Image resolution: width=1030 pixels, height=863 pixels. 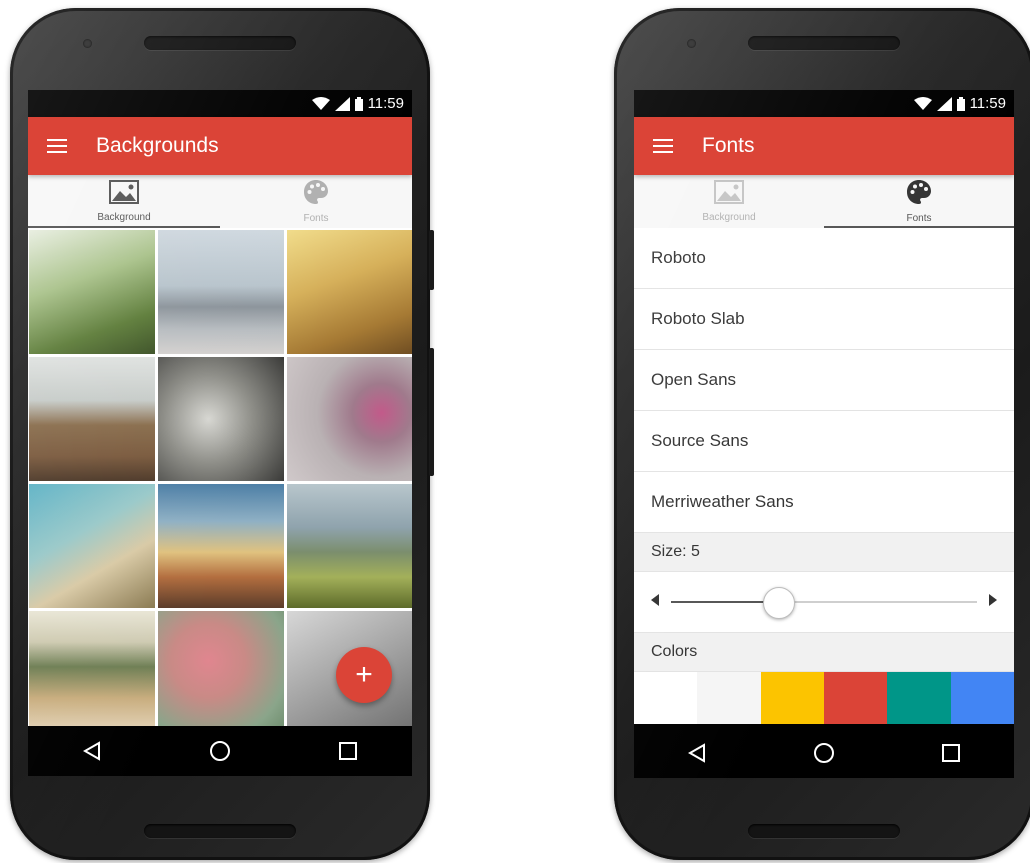 What do you see at coordinates (349, 292) in the screenshot?
I see `thumb-golden-grass` at bounding box center [349, 292].